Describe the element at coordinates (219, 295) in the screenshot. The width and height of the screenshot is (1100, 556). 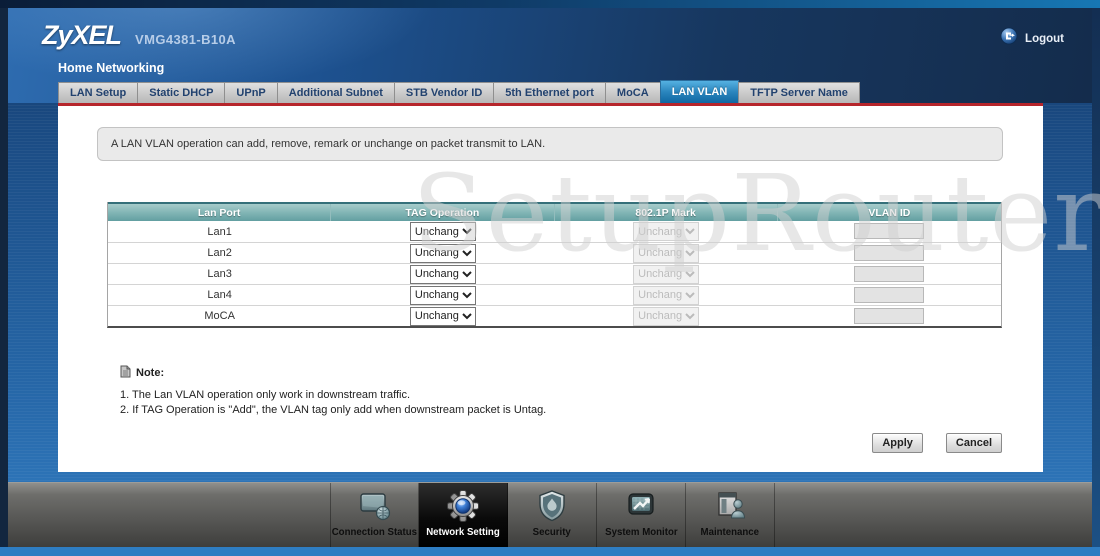
I see `lan-port-label: Lan4` at that location.